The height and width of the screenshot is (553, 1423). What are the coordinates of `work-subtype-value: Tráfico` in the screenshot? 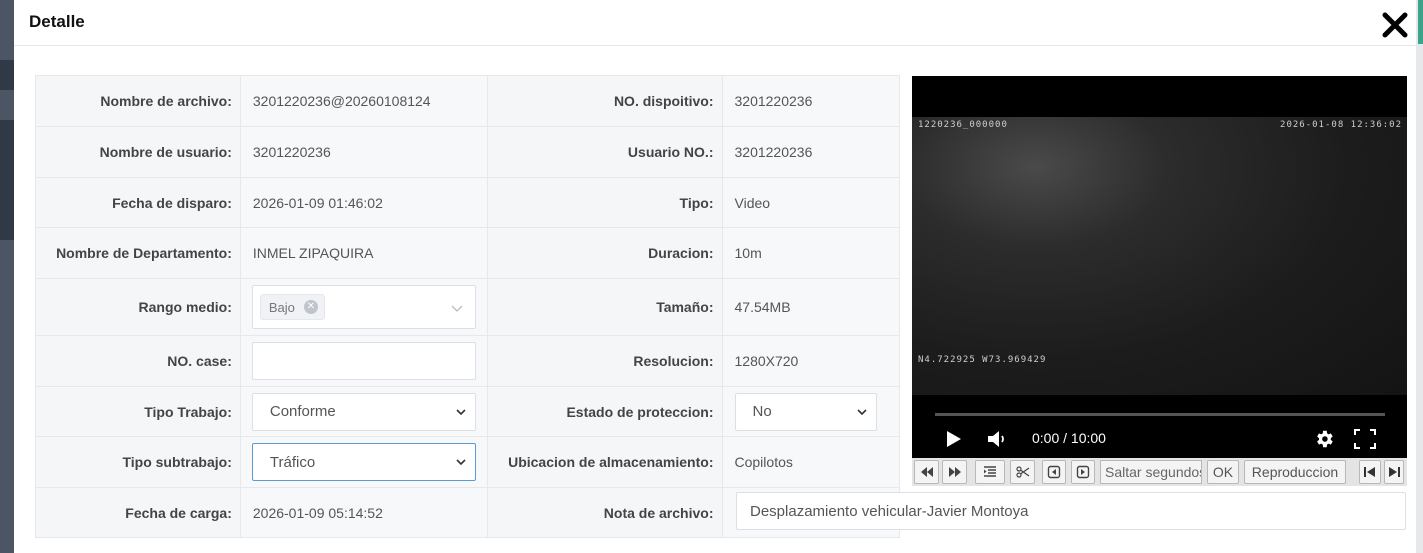 It's located at (292, 462).